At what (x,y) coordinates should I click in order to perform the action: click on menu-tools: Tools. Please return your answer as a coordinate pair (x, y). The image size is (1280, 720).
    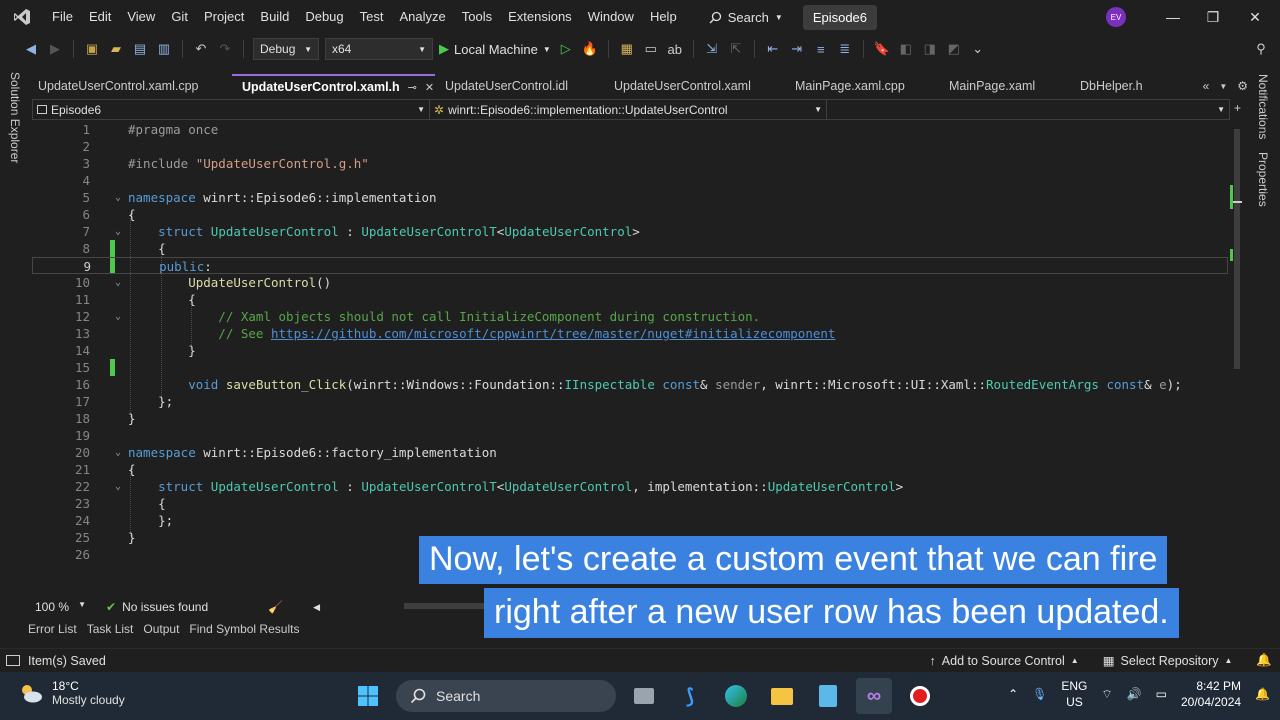
    Looking at the image, I should click on (477, 17).